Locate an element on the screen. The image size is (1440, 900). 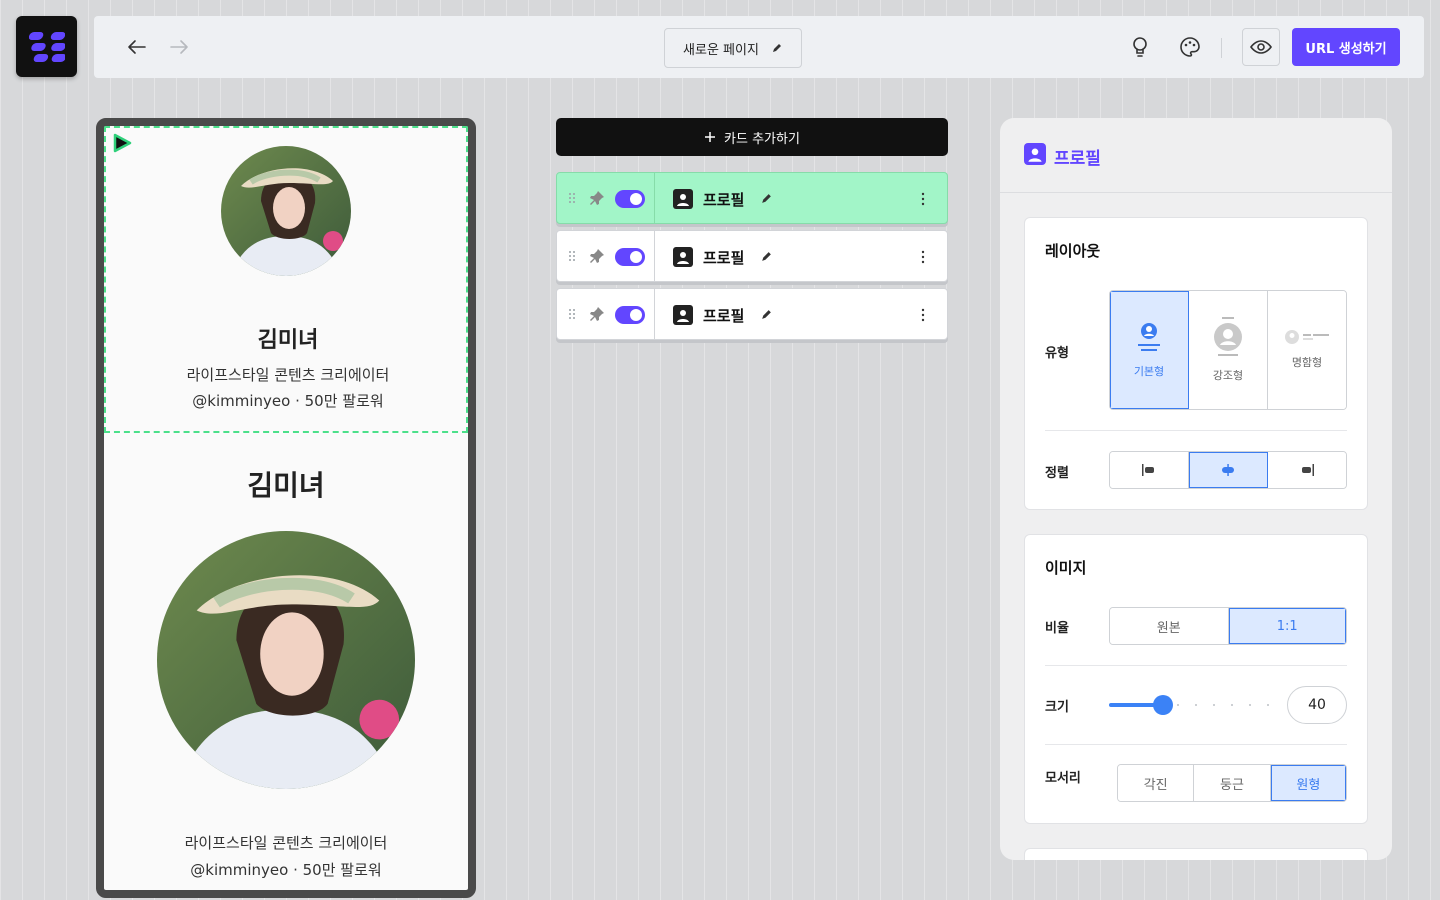
corner-label: 모서리 is located at coordinates (1063, 778).